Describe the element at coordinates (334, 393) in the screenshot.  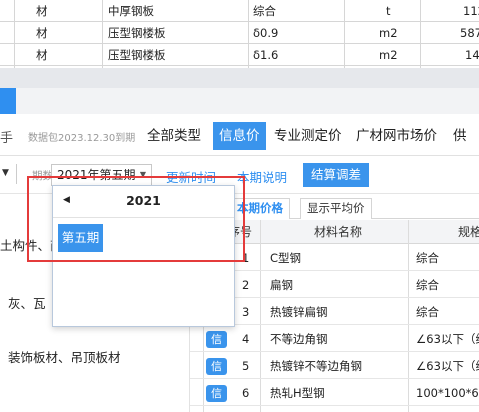
I see `table-row: 信 6 热轧H型钢 100*100*6*8` at that location.